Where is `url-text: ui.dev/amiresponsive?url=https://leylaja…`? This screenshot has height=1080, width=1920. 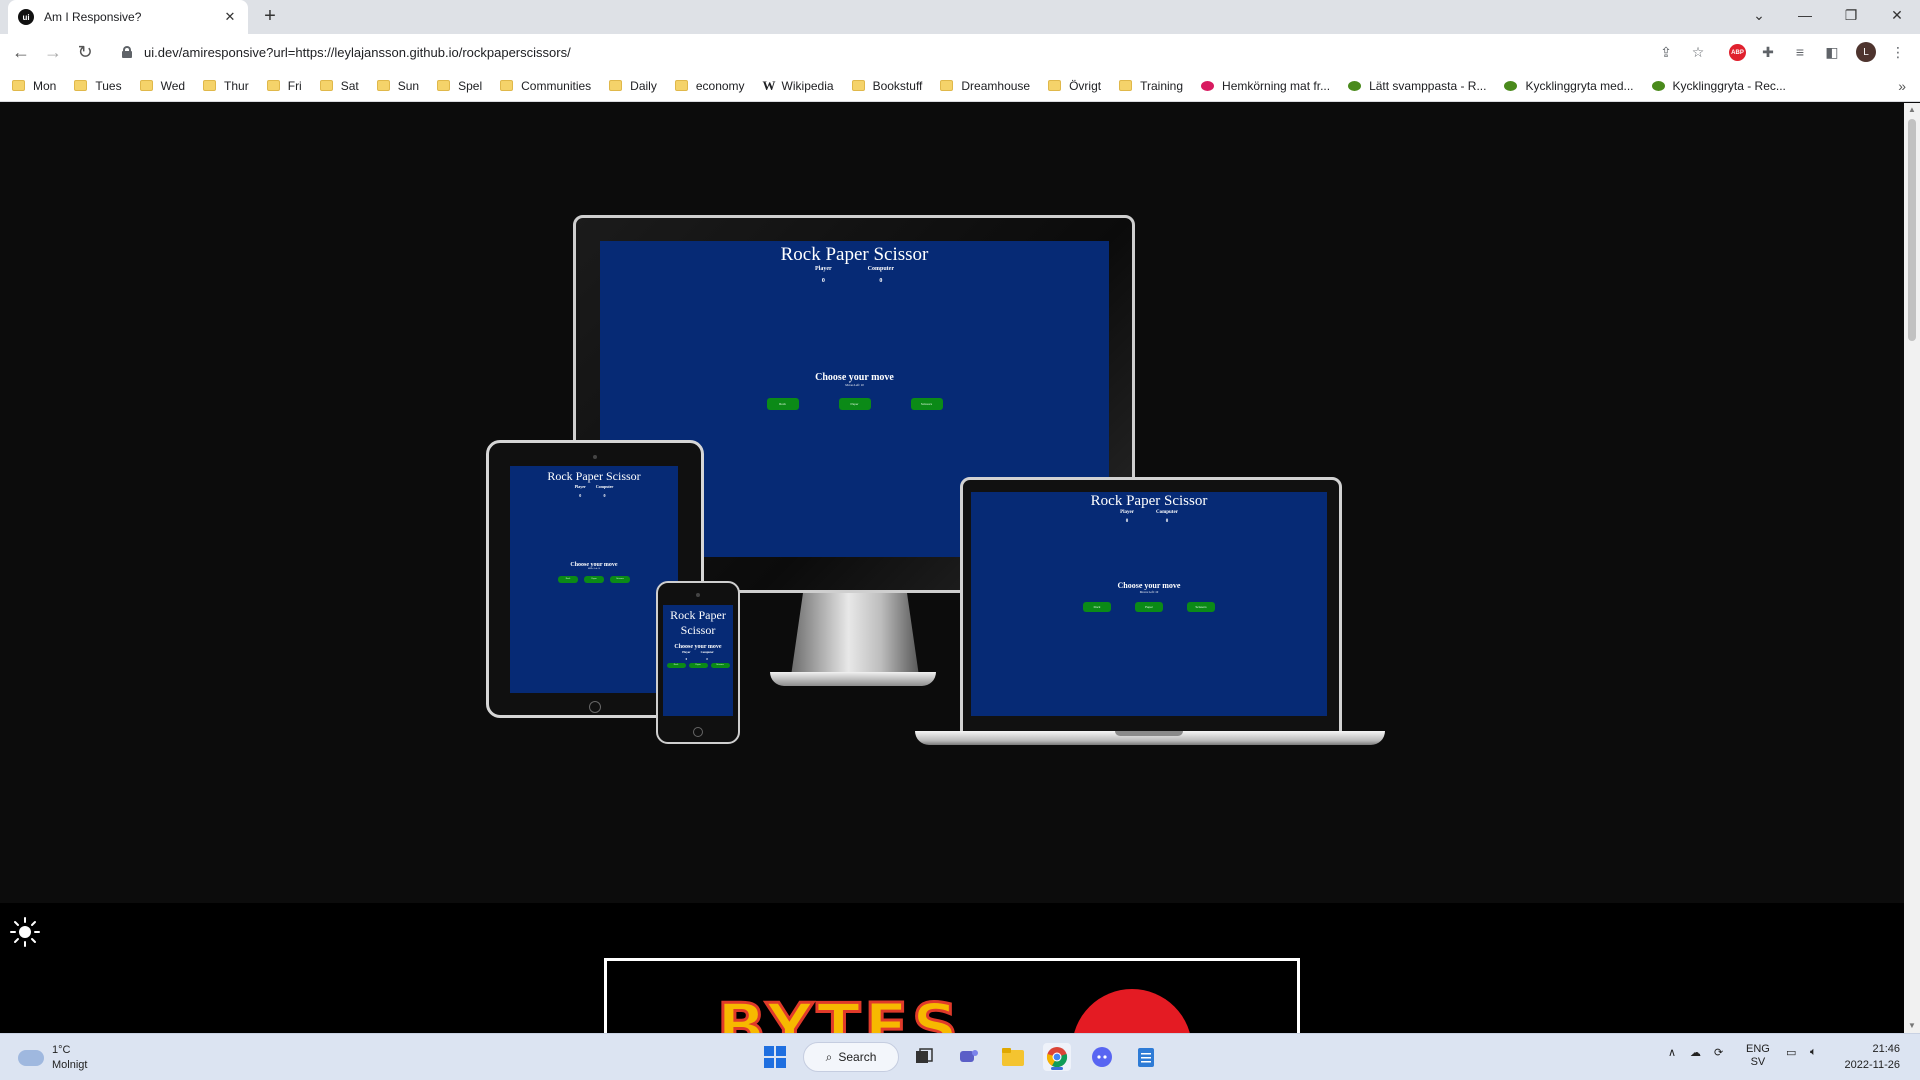 url-text: ui.dev/amiresponsive?url=https://leylaja… is located at coordinates (357, 52).